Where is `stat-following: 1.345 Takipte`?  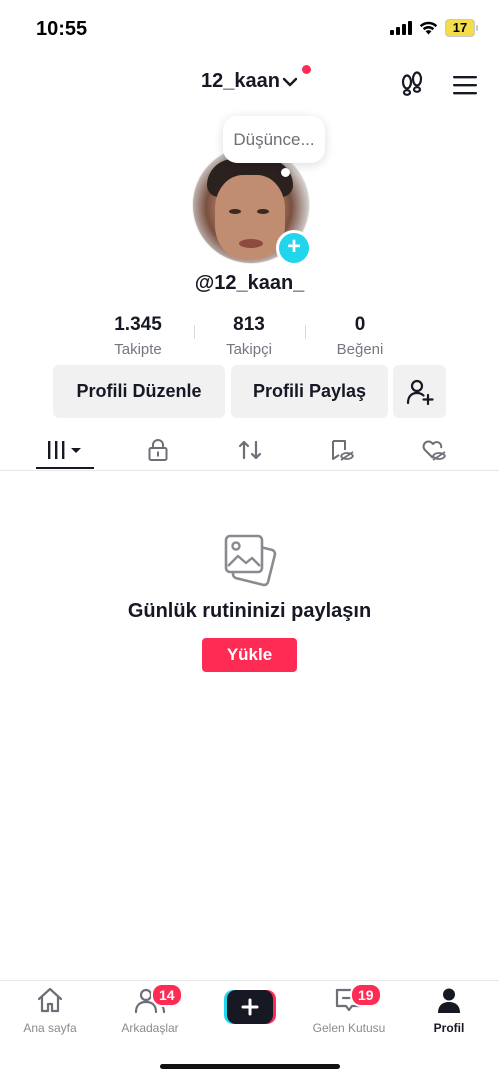 stat-following: 1.345 Takipte is located at coordinates (138, 336).